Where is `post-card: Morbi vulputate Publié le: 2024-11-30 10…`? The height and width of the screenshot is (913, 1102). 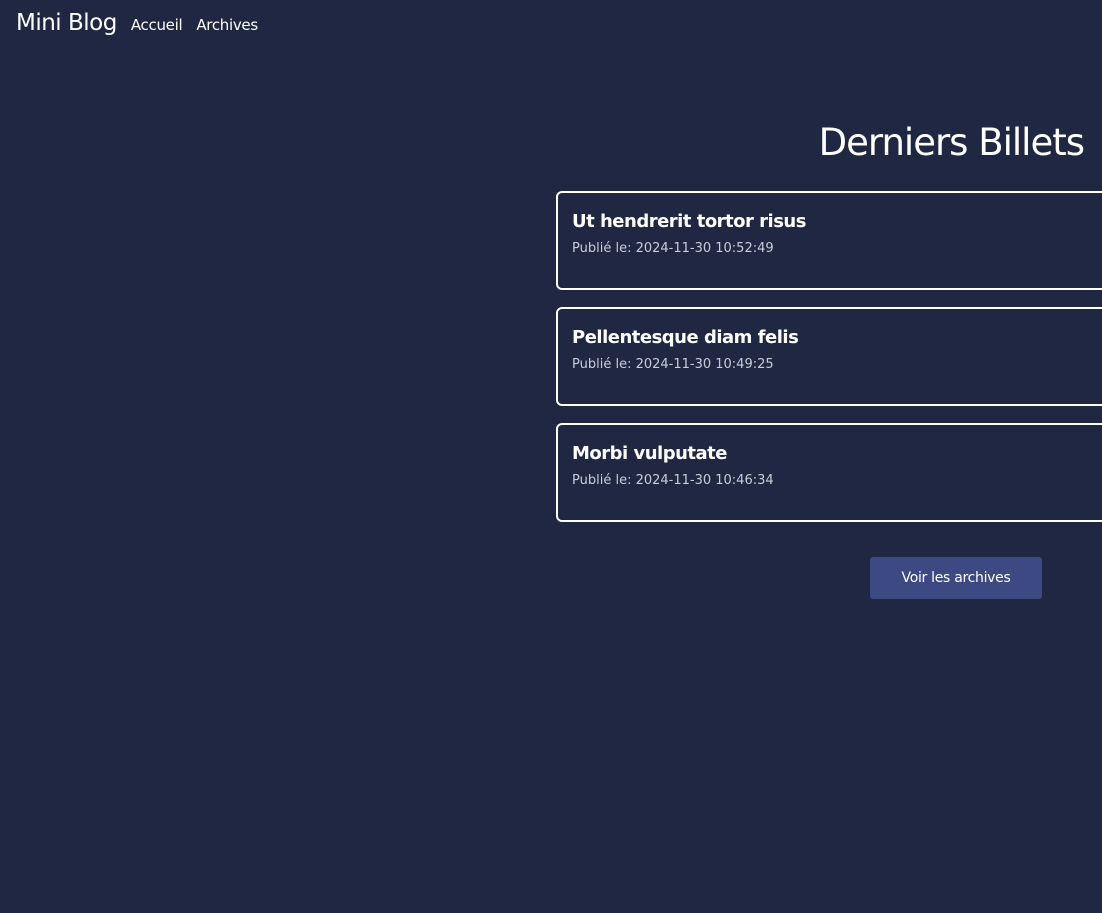
post-card: Morbi vulputate Publié le: 2024-11-30 10… is located at coordinates (829, 472).